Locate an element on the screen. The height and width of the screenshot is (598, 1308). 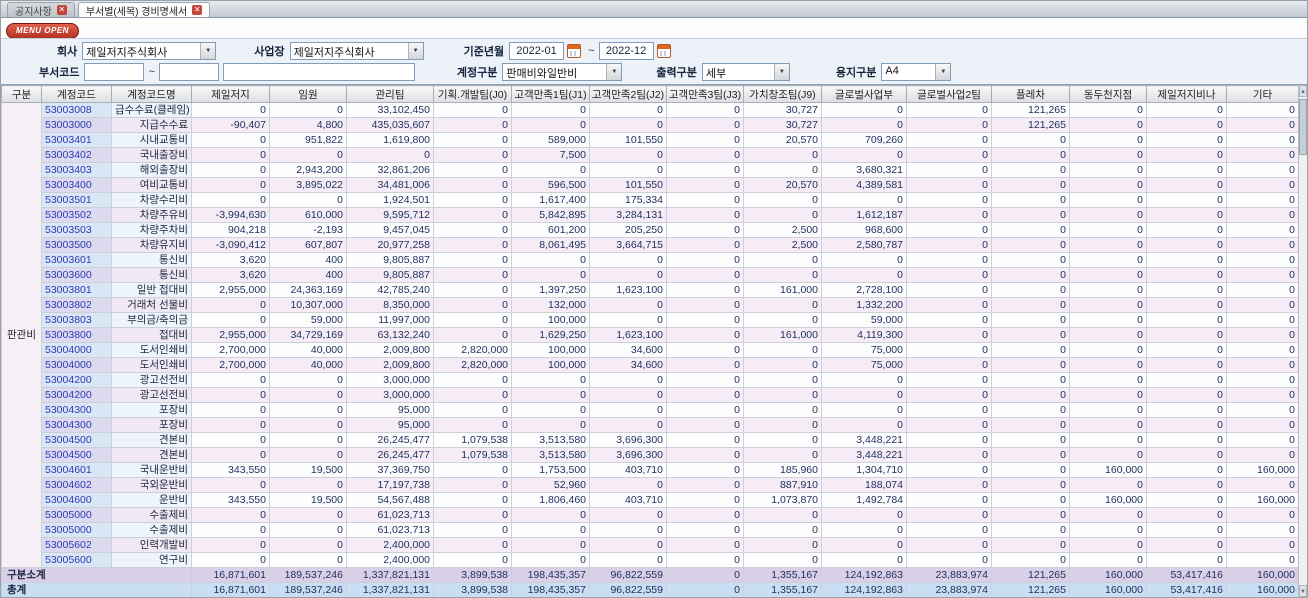
value-cell: 1,337,821,131 is located at coordinates (390, 589).